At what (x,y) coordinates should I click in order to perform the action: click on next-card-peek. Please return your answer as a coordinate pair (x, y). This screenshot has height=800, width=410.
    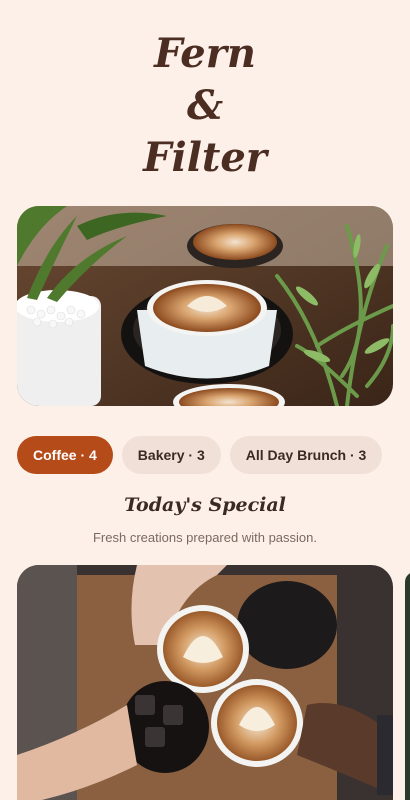
    Looking at the image, I should click on (407, 686).